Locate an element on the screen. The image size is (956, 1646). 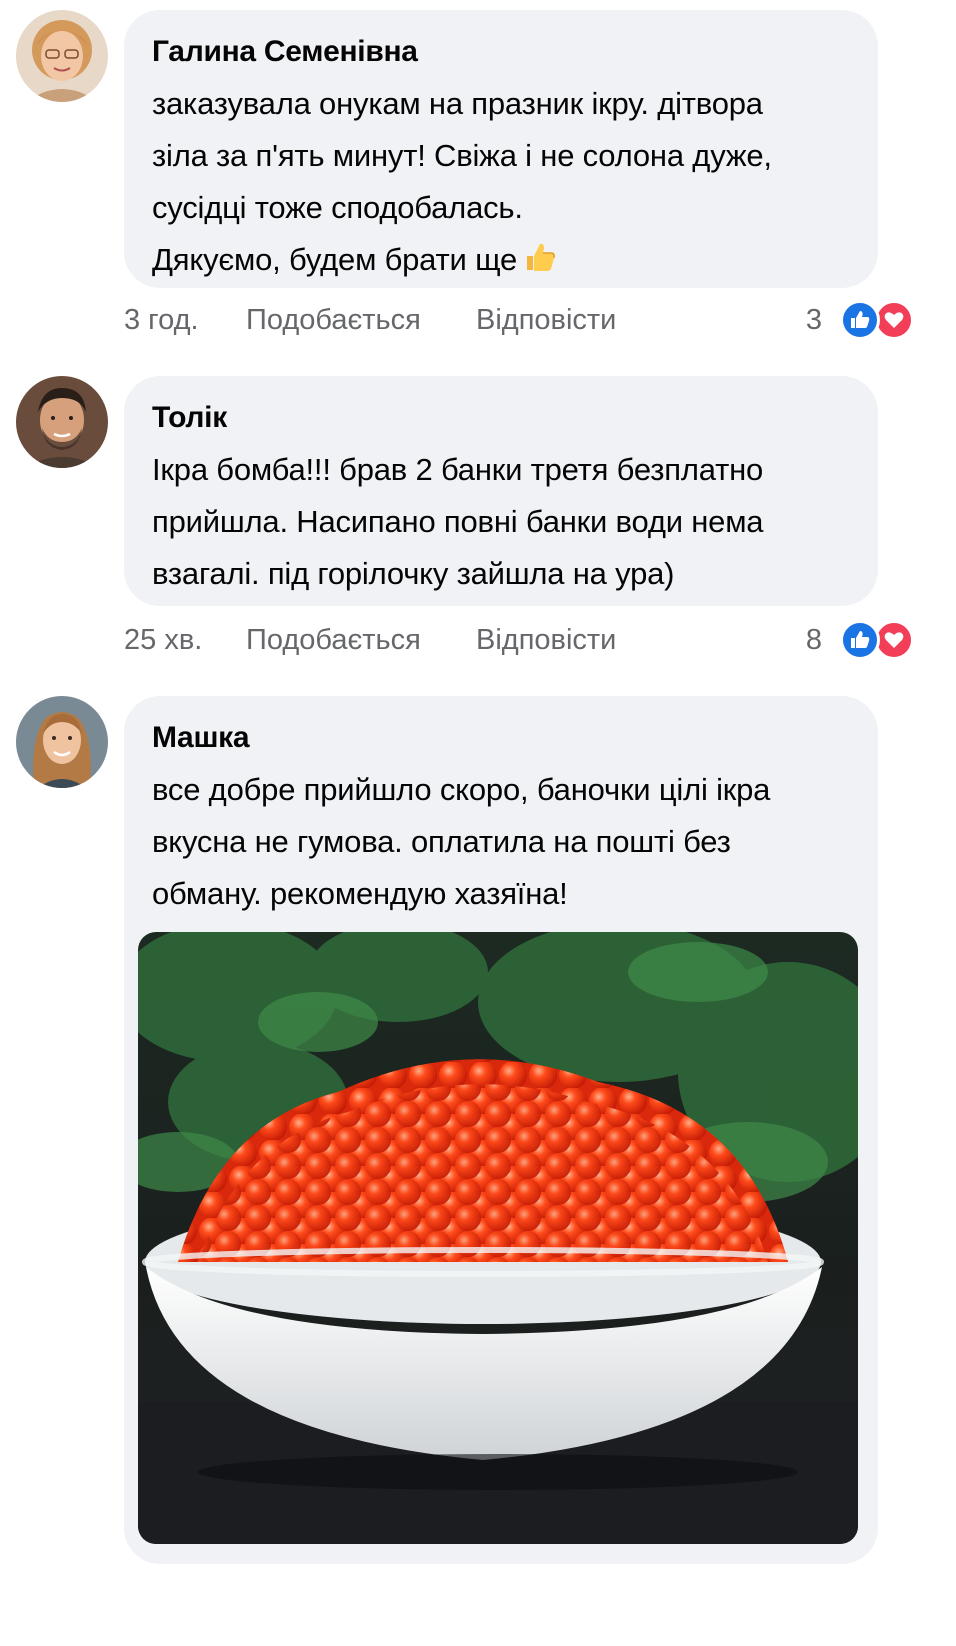
comment-actions: 25 хв. Подобається Відповісти 8 is located at coordinates (524, 640).